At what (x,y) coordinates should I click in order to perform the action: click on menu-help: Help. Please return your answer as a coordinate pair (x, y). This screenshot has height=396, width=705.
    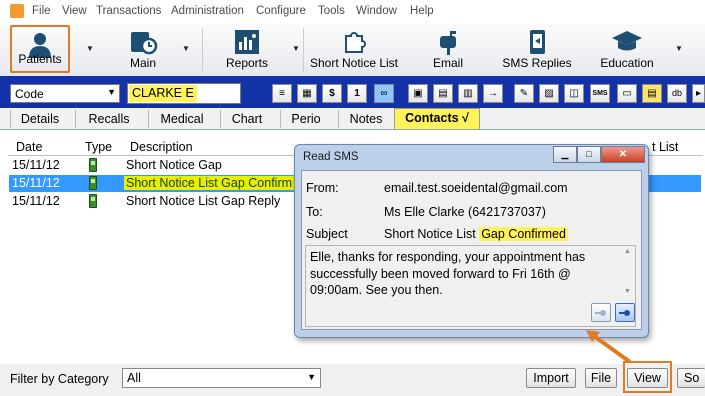
    Looking at the image, I should click on (422, 11).